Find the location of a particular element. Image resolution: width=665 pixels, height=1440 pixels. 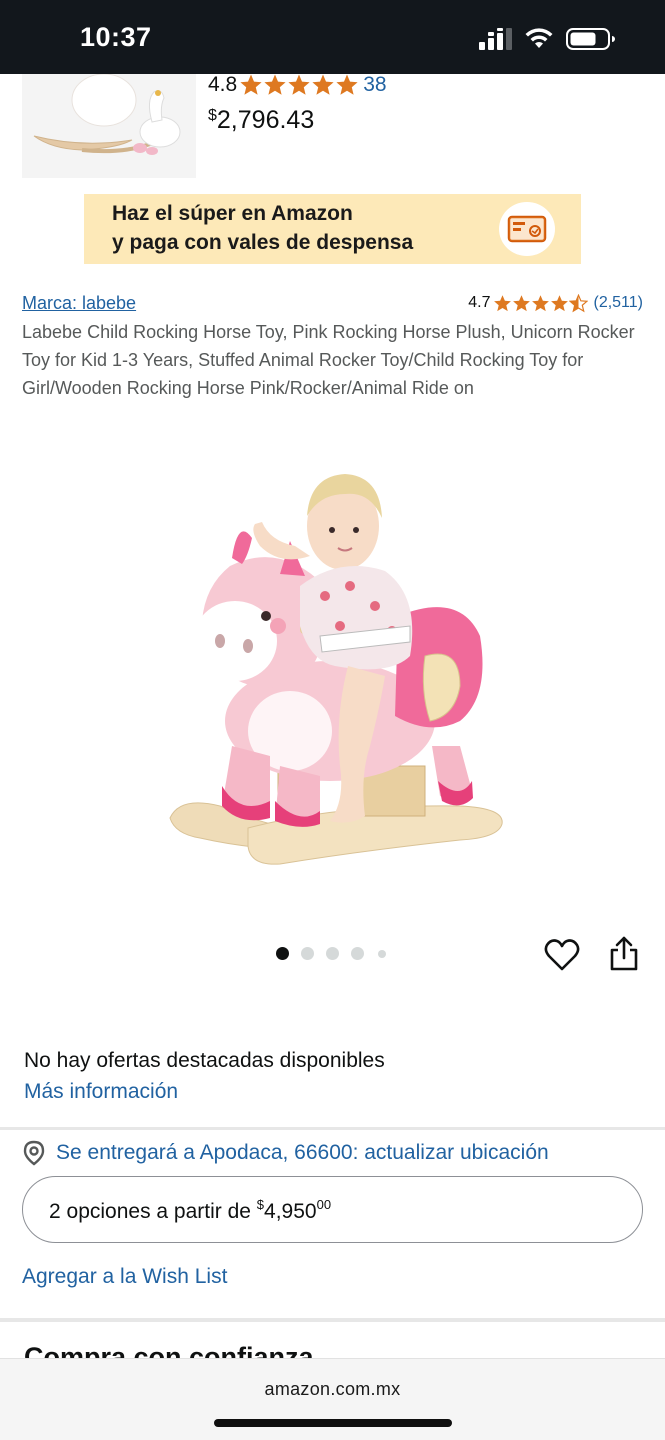

more-info-link: Más información is located at coordinates (101, 1092).